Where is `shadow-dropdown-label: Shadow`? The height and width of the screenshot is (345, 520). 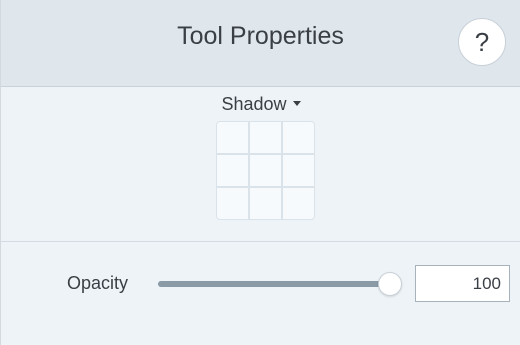
shadow-dropdown-label: Shadow is located at coordinates (254, 104).